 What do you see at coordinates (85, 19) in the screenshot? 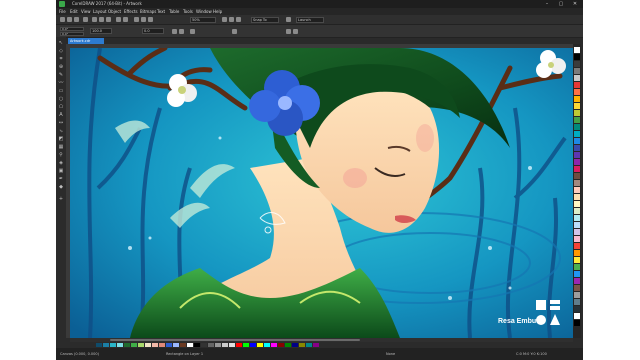
I see `print-icon` at bounding box center [85, 19].